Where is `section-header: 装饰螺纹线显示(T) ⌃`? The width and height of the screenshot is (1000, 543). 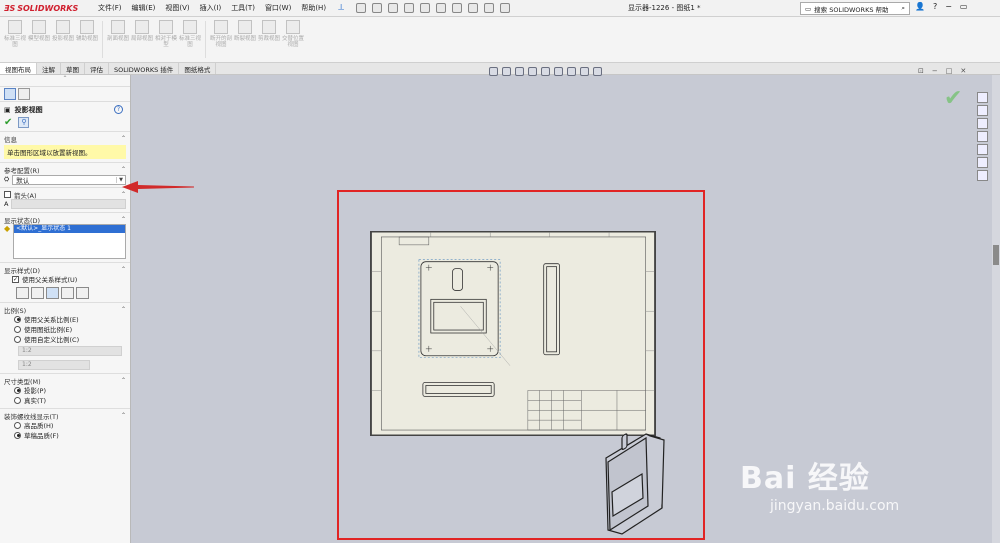 section-header: 装饰螺纹线显示(T) ⌃ is located at coordinates (65, 416).